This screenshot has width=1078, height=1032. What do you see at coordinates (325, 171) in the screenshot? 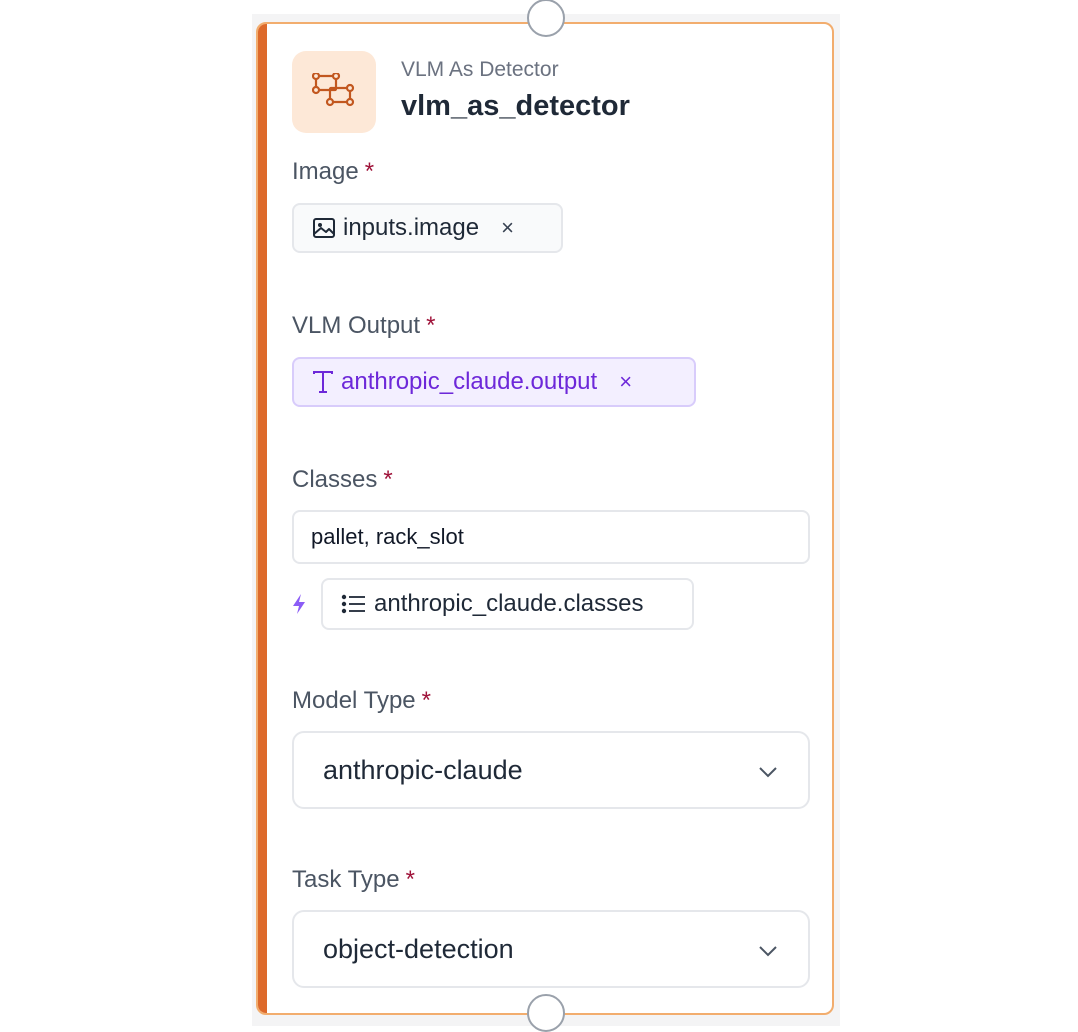
I see `image-label-text: Image` at bounding box center [325, 171].